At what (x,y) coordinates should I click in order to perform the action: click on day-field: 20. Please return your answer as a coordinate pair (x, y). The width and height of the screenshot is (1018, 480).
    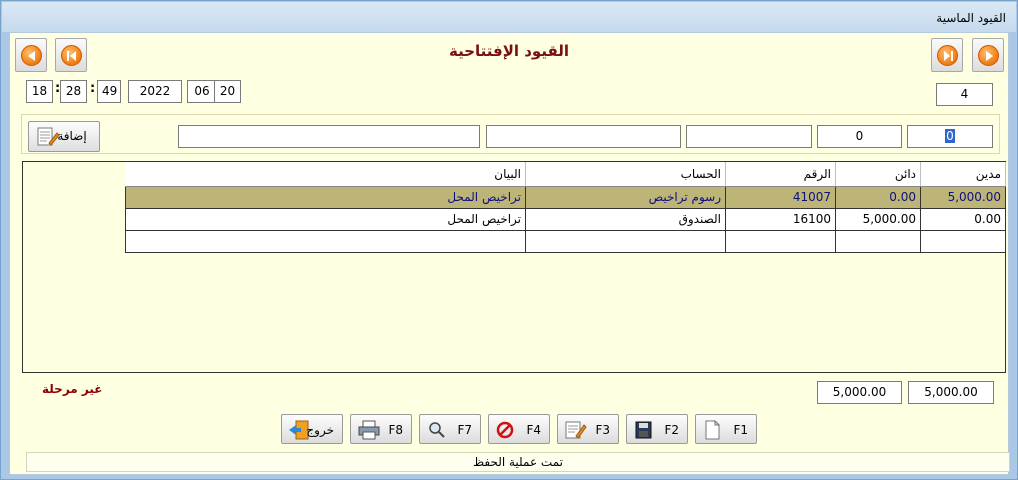
    Looking at the image, I should click on (227, 91).